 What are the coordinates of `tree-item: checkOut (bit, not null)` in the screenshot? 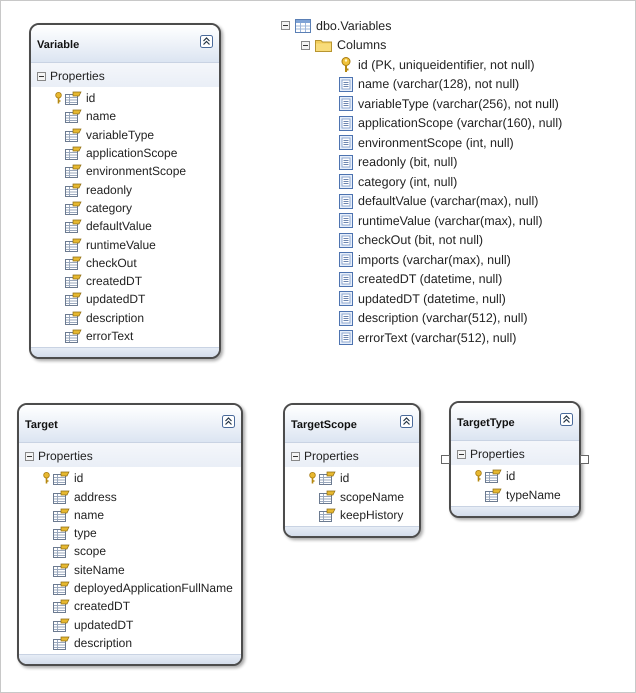 It's located at (421, 240).